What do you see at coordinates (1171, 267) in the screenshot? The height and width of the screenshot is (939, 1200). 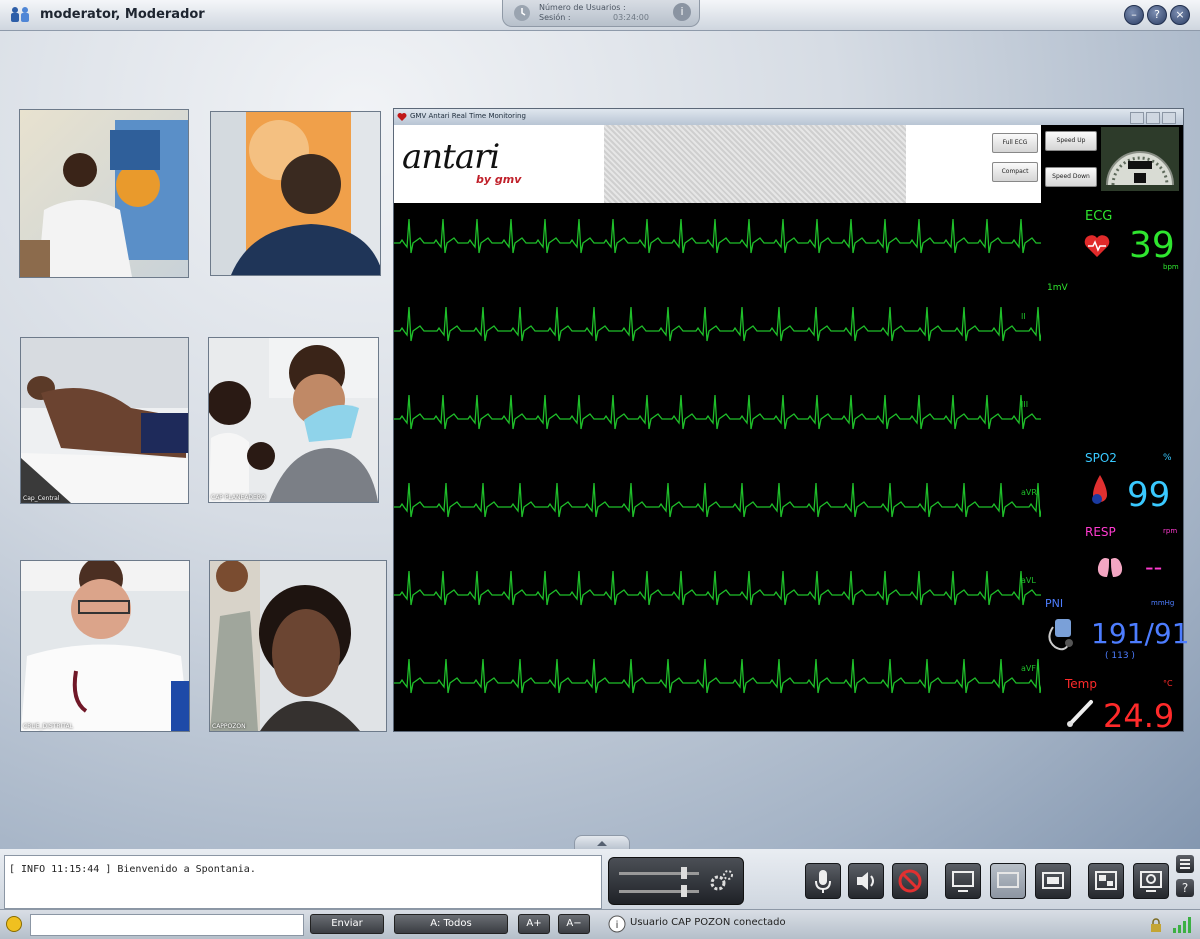 I see `ecg-unit: bpm` at bounding box center [1171, 267].